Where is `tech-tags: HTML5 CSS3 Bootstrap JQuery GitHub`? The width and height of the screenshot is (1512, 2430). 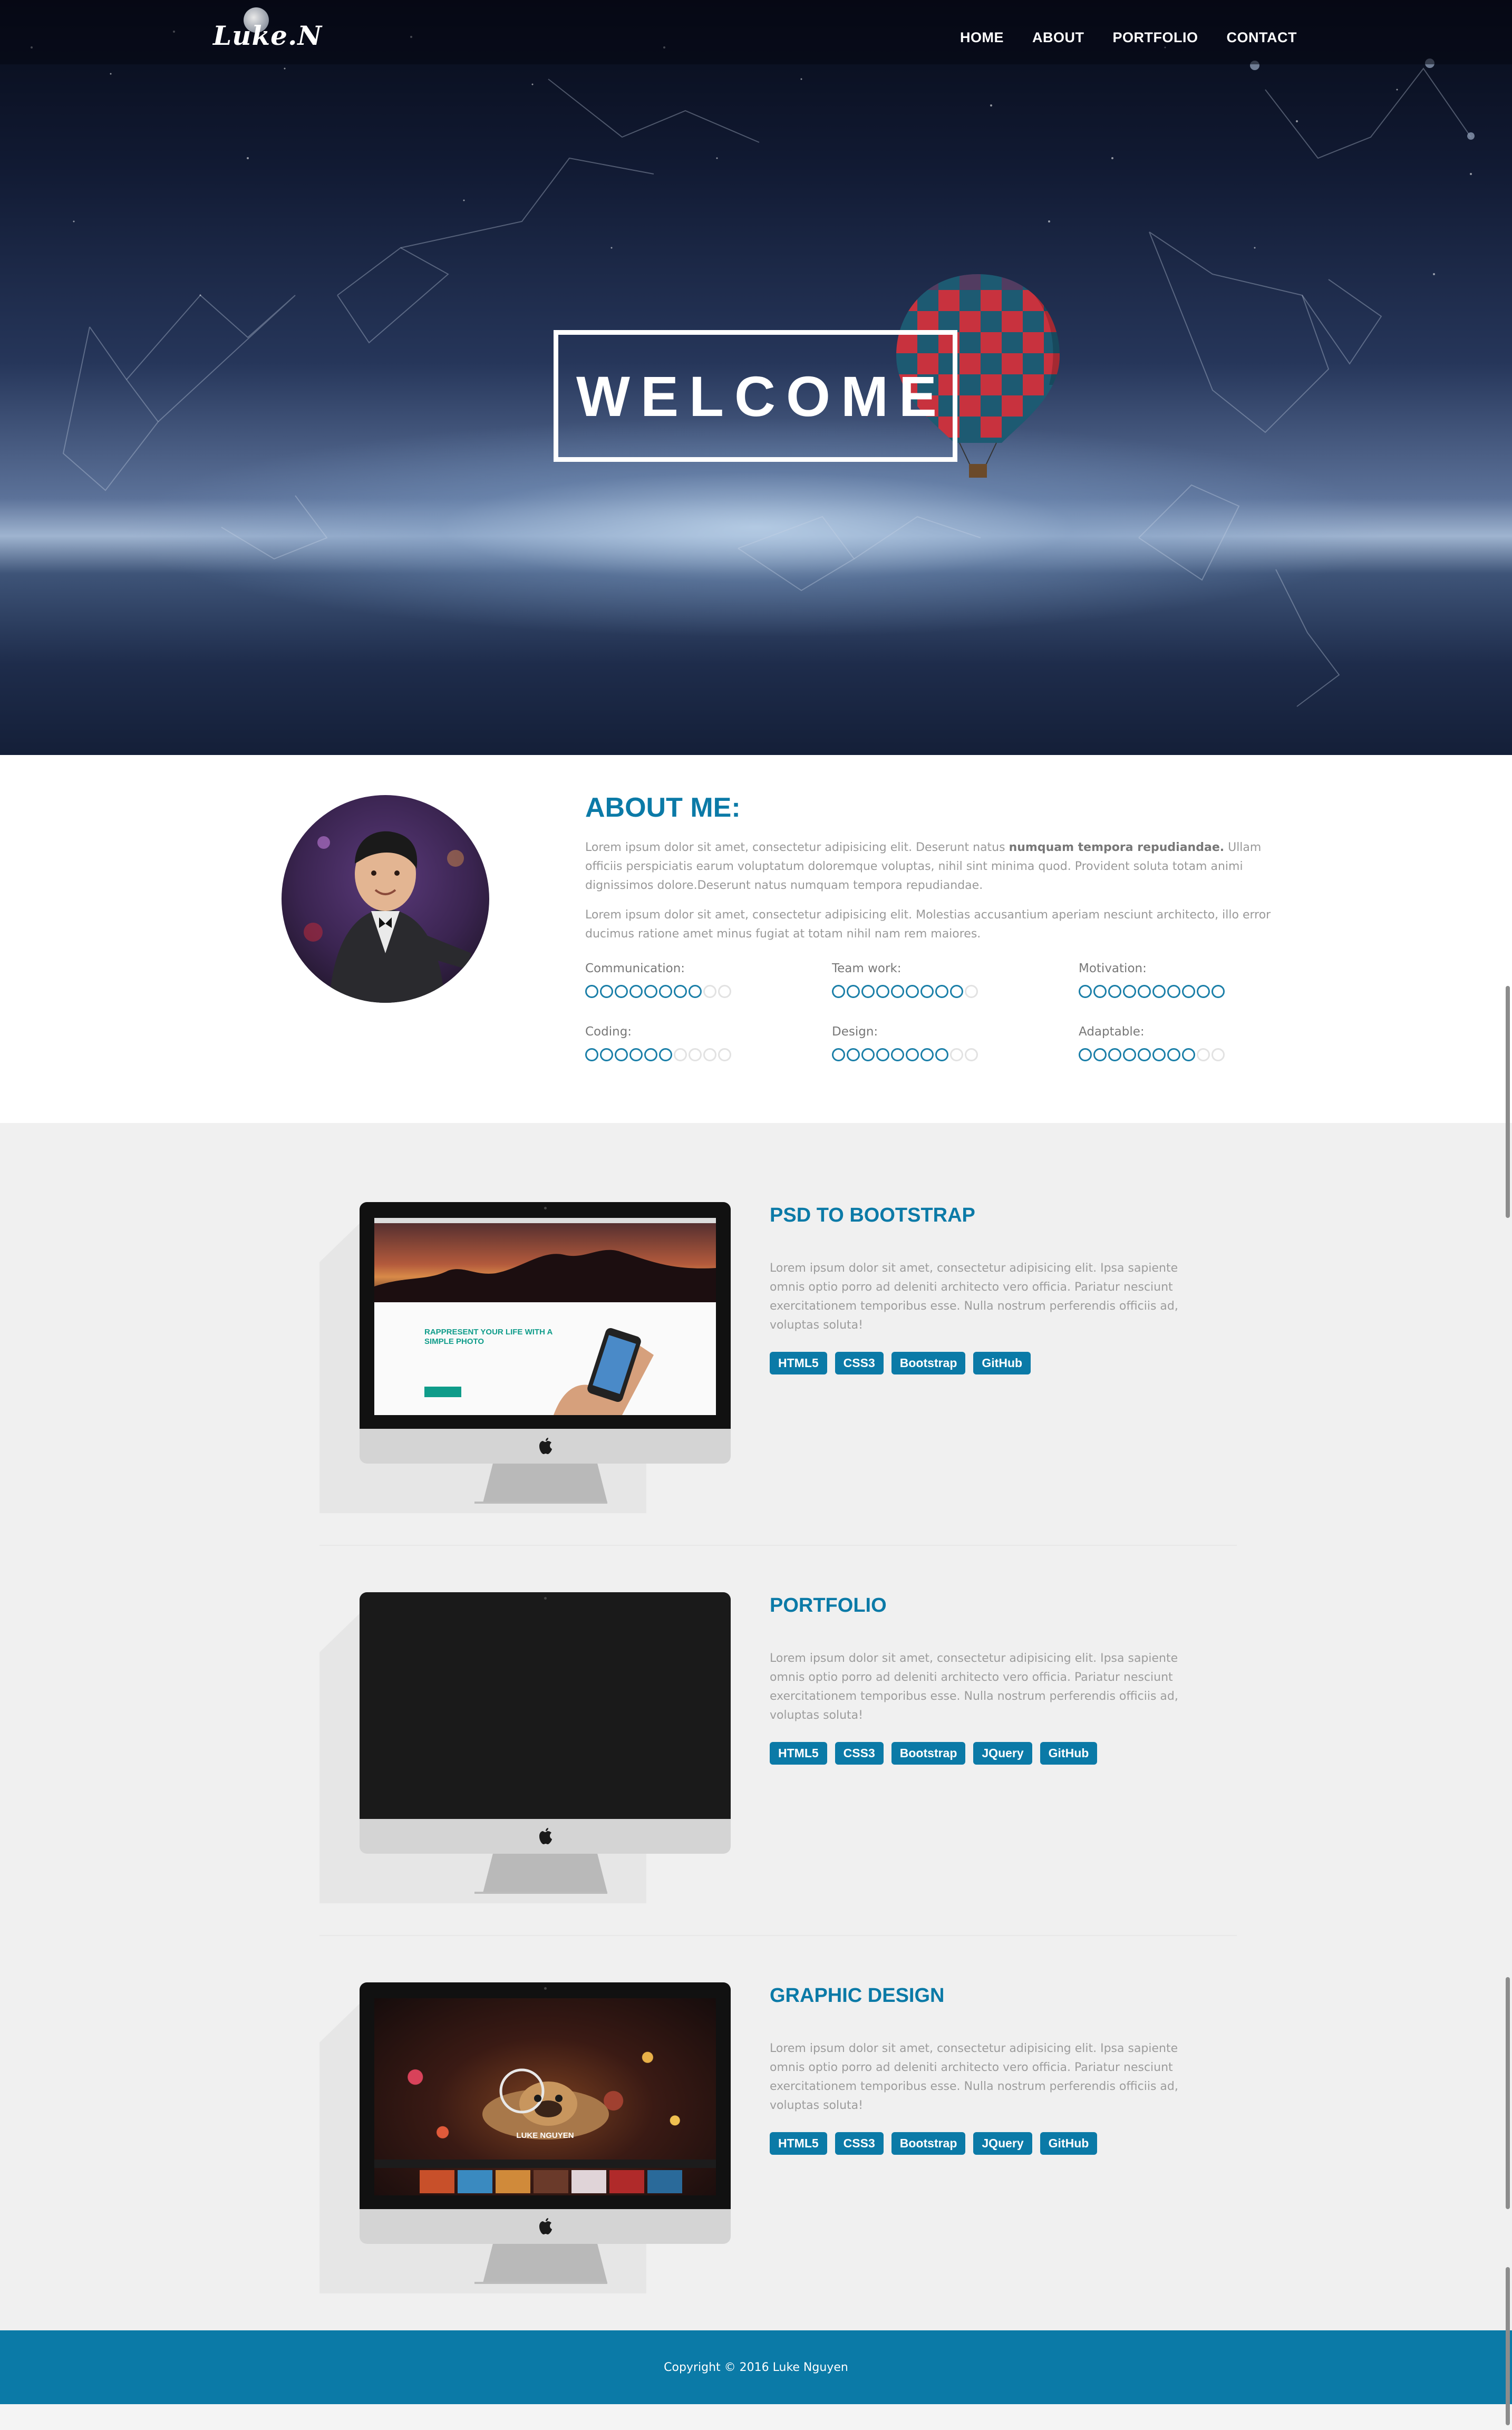 tech-tags: HTML5 CSS3 Bootstrap JQuery GitHub is located at coordinates (934, 1754).